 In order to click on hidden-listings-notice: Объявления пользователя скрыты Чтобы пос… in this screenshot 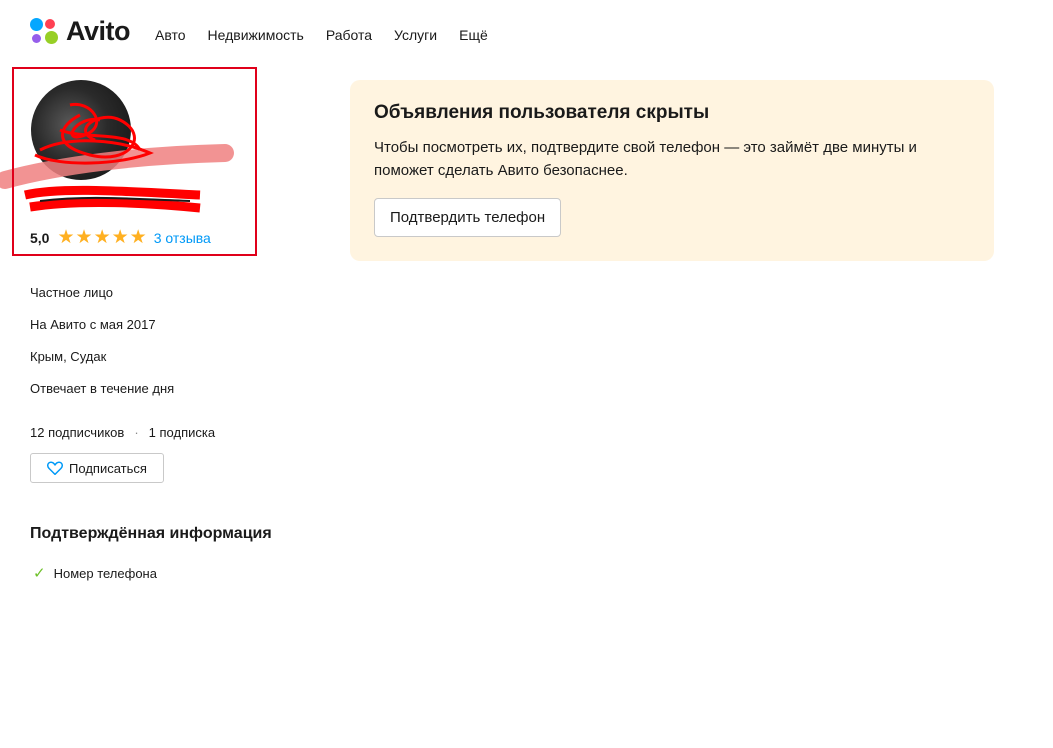, I will do `click(672, 170)`.